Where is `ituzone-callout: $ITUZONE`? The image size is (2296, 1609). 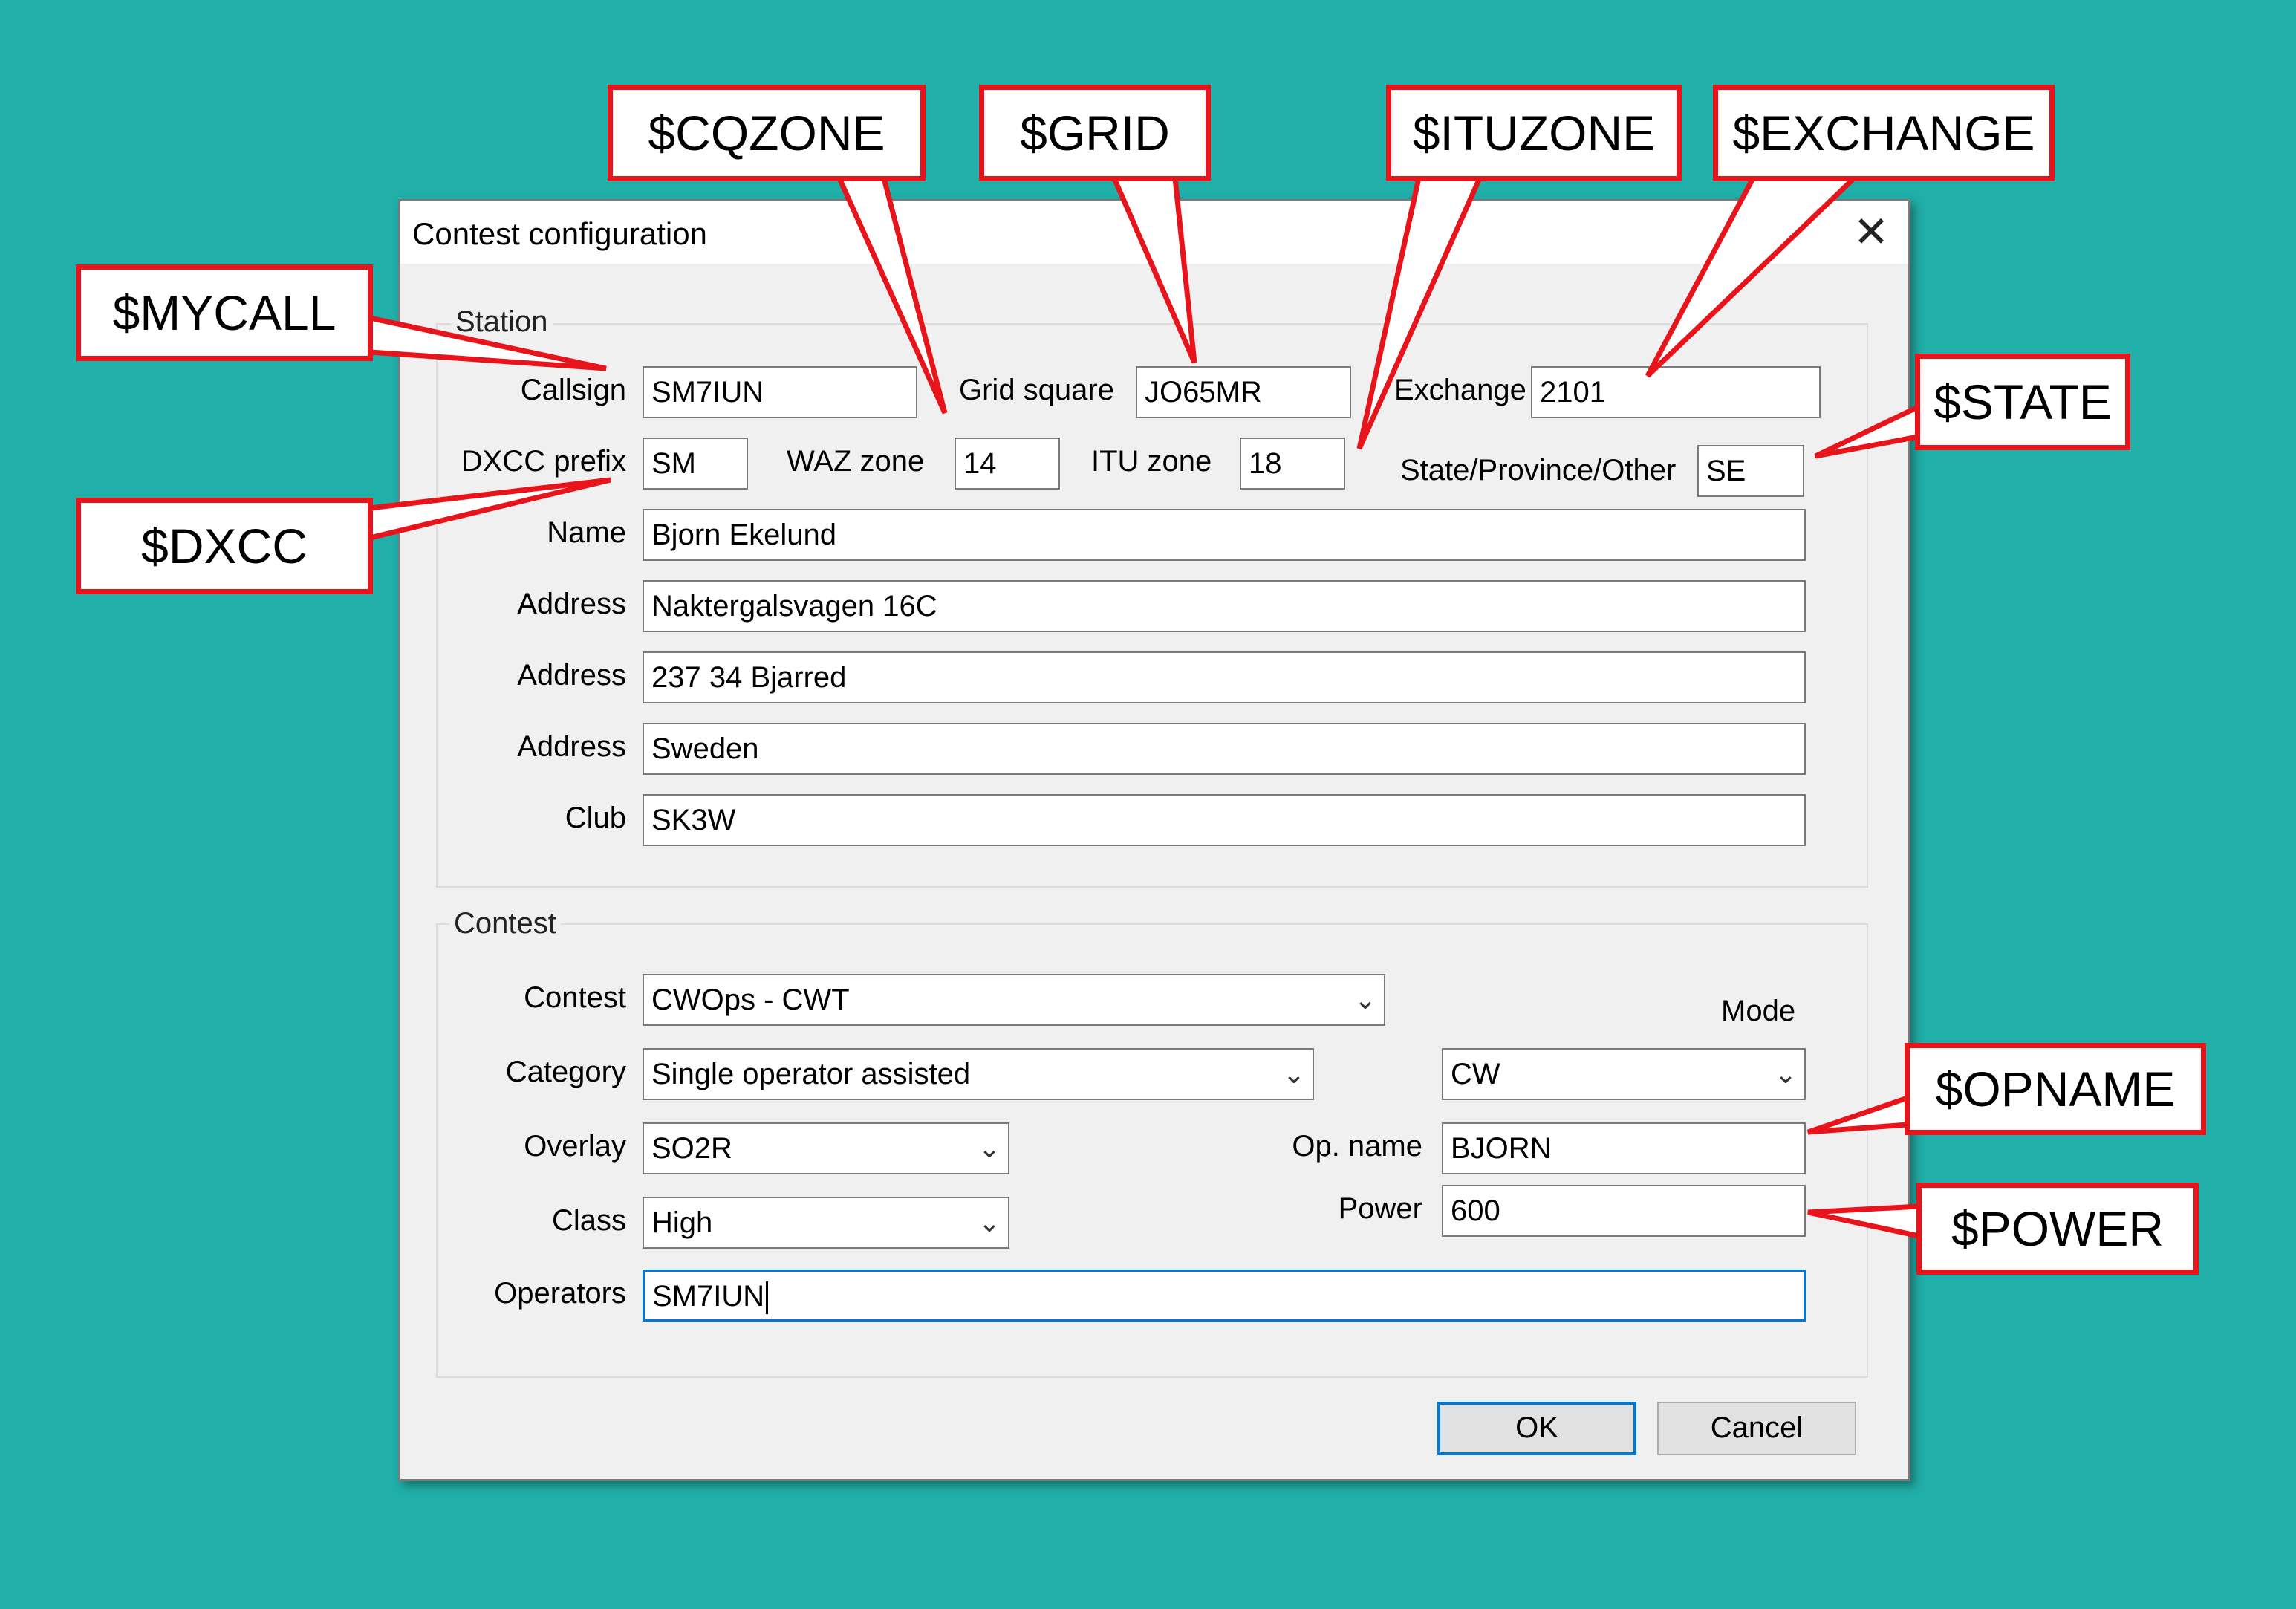
ituzone-callout: $ITUZONE is located at coordinates (1534, 133).